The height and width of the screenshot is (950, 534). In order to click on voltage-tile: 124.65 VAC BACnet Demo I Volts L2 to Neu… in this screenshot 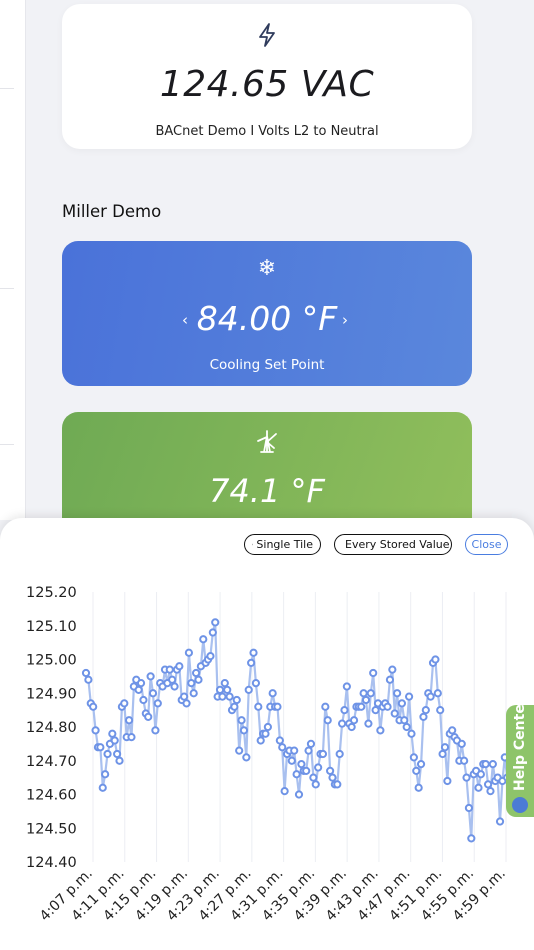, I will do `click(267, 76)`.